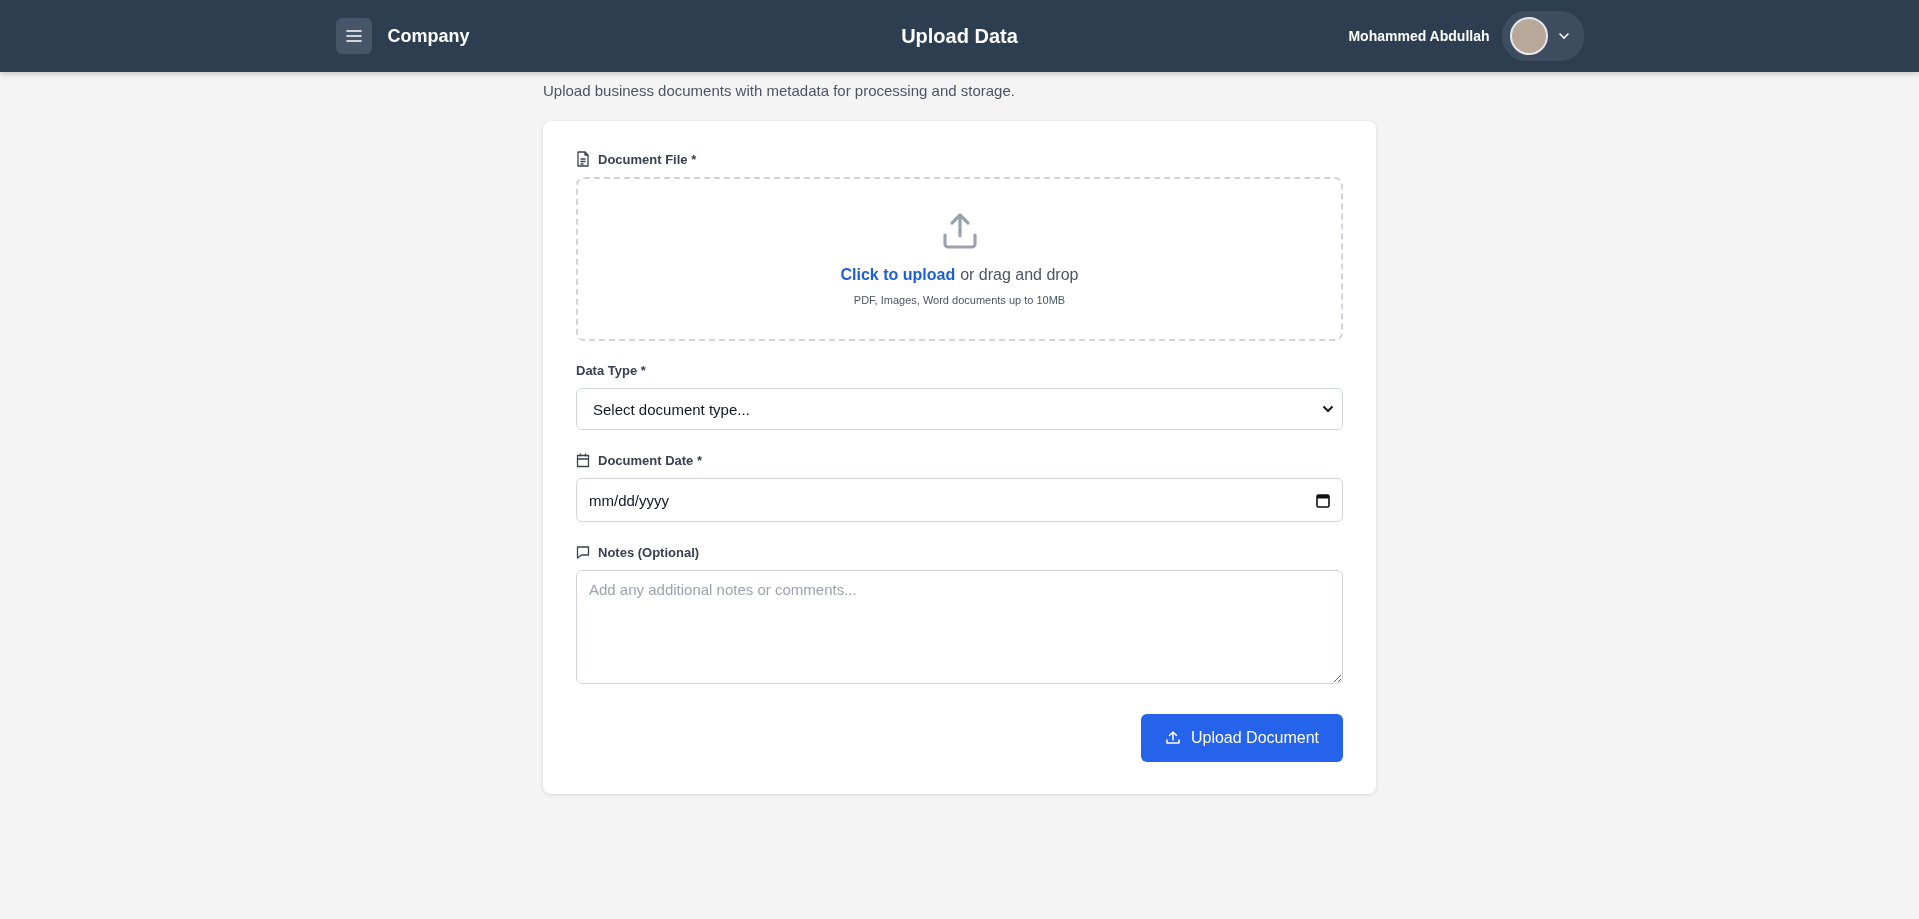 The width and height of the screenshot is (1919, 919). What do you see at coordinates (583, 552) in the screenshot?
I see `comment-icon` at bounding box center [583, 552].